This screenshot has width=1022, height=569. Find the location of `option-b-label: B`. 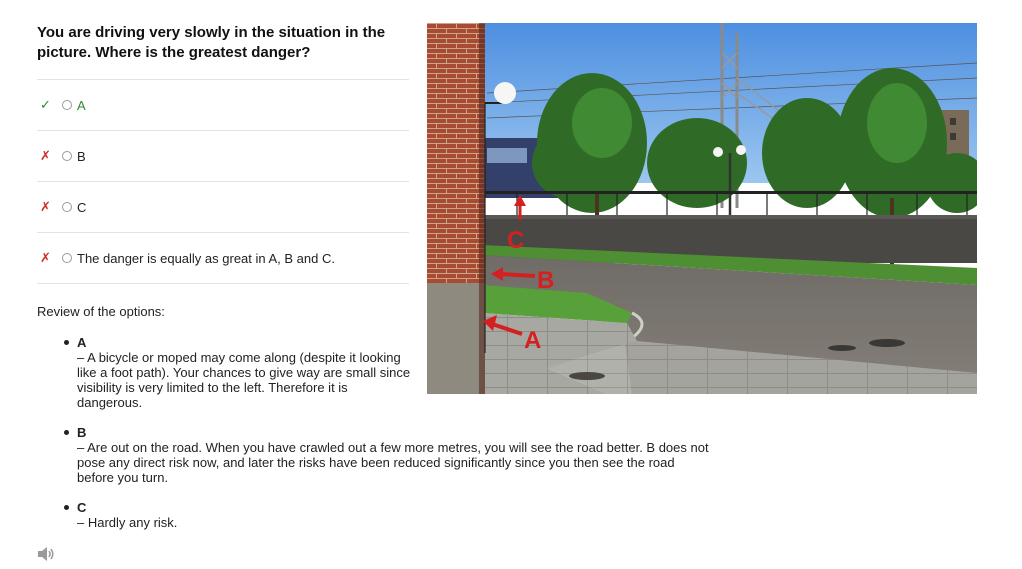

option-b-label: B is located at coordinates (81, 156).